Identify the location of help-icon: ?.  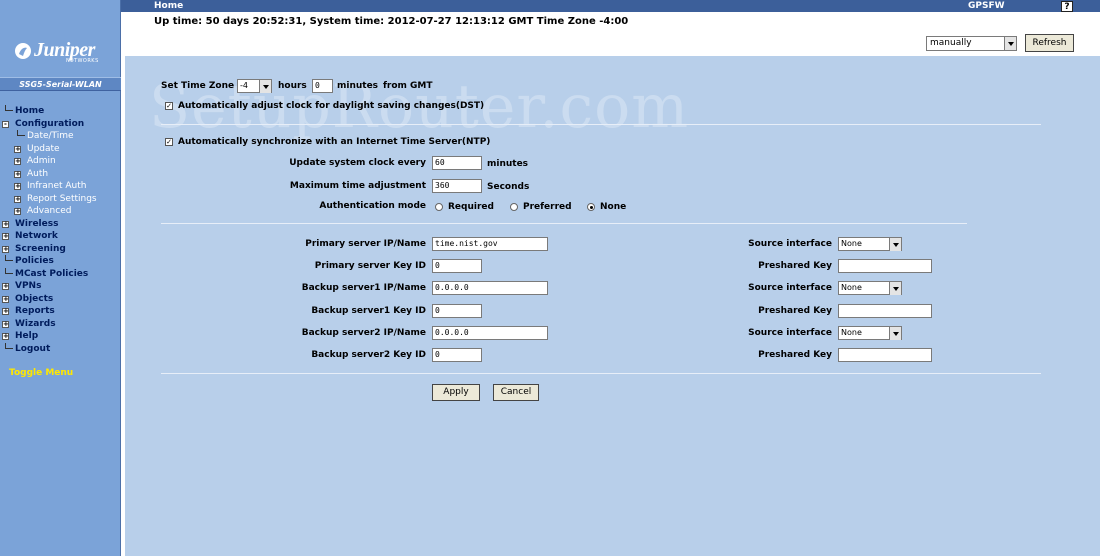
(1067, 6).